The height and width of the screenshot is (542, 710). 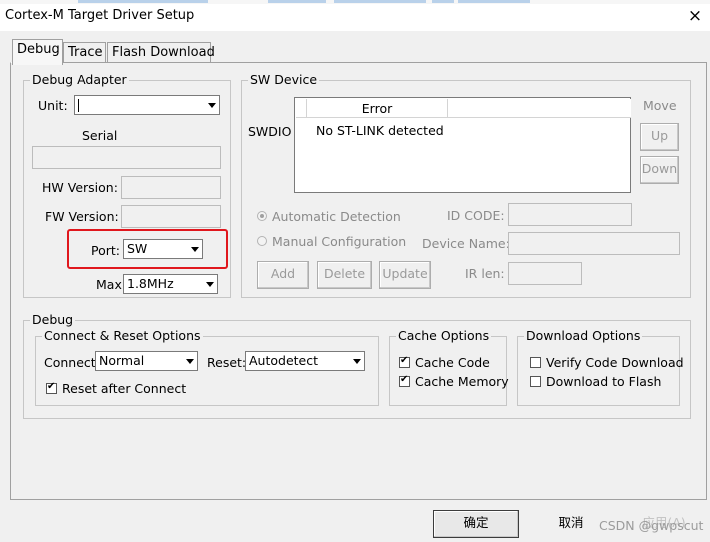 What do you see at coordinates (262, 241) in the screenshot?
I see `manual-configuration-radio` at bounding box center [262, 241].